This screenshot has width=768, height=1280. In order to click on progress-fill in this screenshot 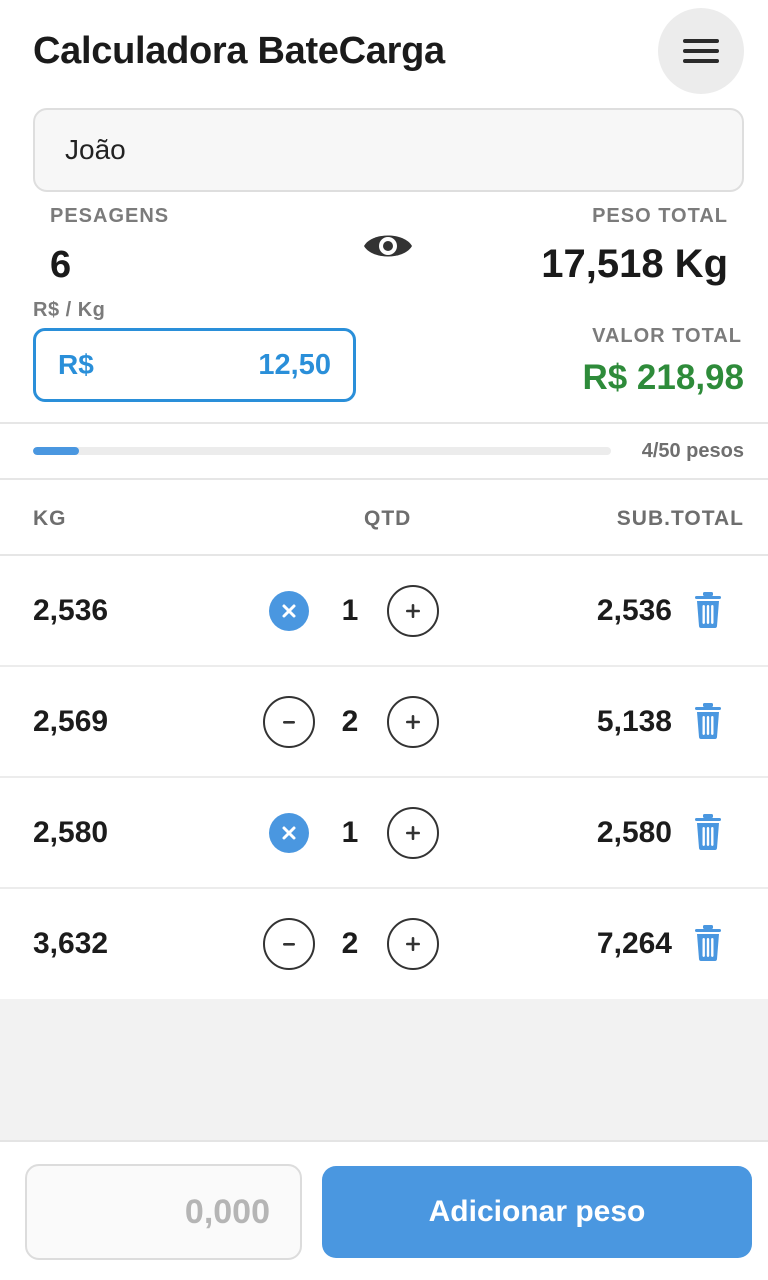, I will do `click(56, 451)`.